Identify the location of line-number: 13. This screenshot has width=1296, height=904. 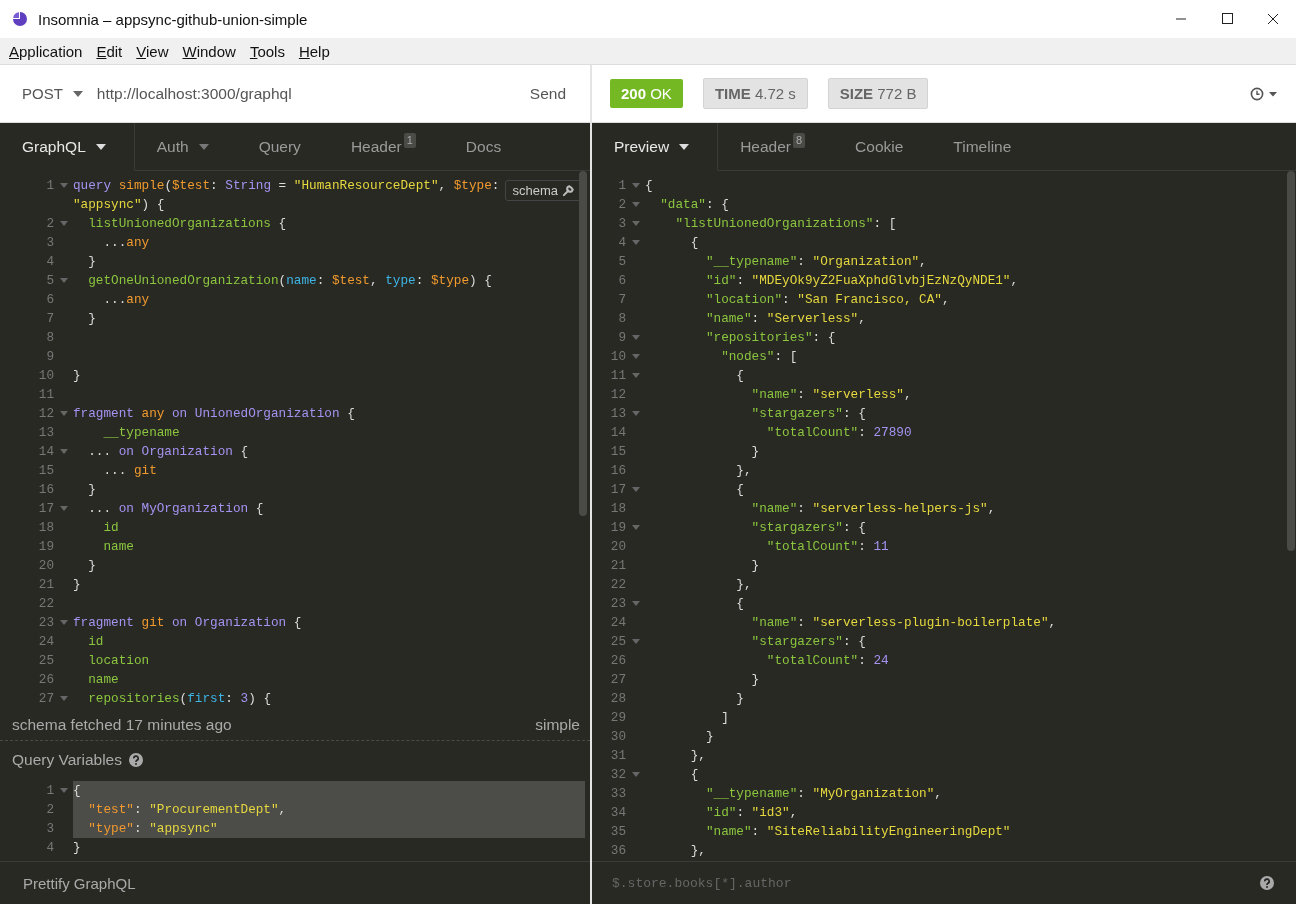
(617, 414).